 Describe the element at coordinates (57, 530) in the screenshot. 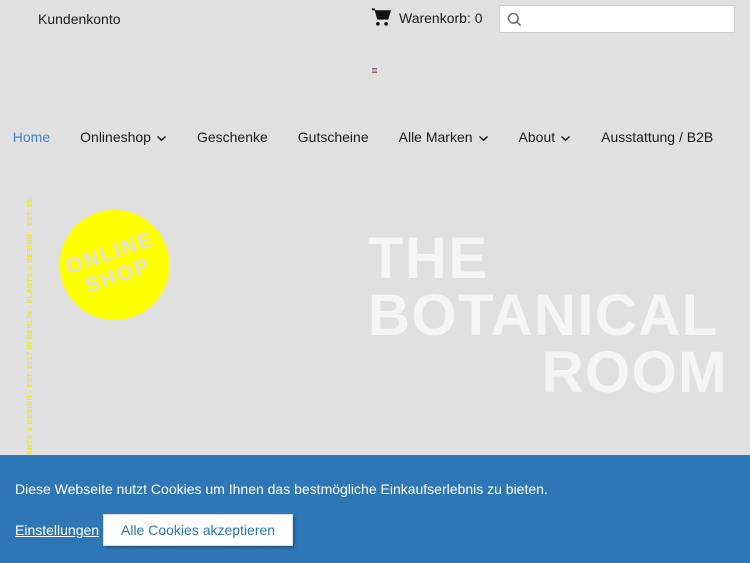

I see `cookie-settings-link: Einstellungen` at that location.